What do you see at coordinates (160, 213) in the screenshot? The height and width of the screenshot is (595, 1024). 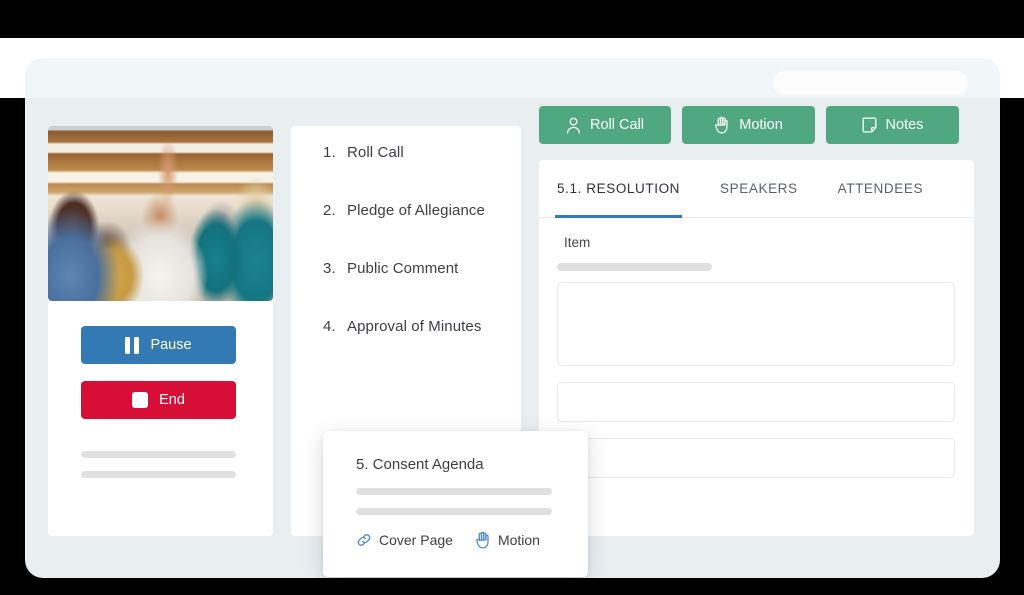 I see `meeting-attendees-photo` at bounding box center [160, 213].